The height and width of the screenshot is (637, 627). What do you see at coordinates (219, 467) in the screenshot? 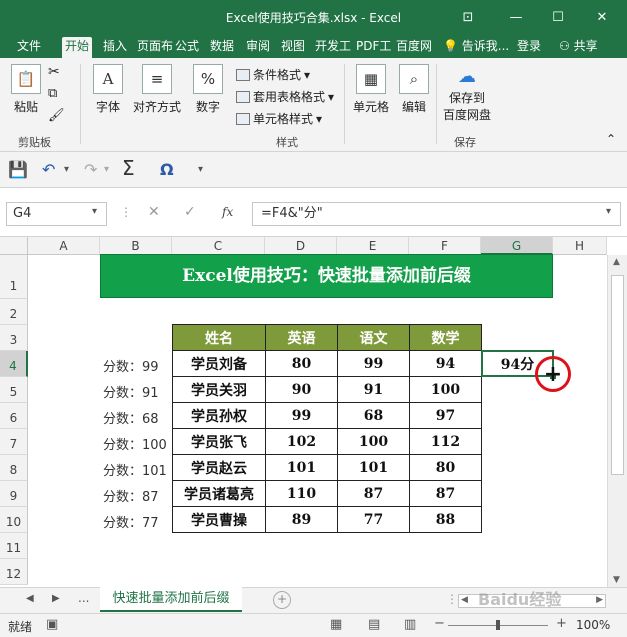
I see `table-cell-name: 学员赵云` at bounding box center [219, 467].